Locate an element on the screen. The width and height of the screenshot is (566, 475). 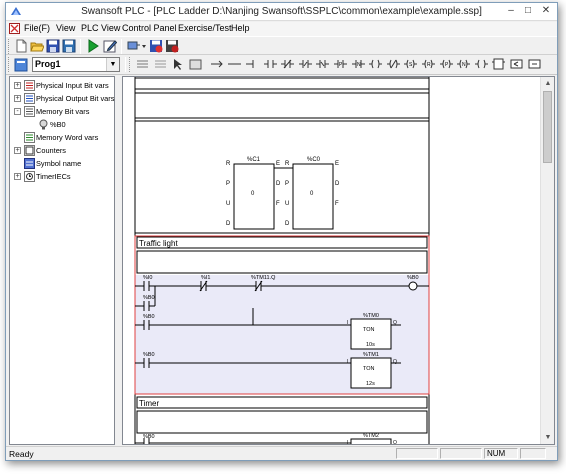
counter-block-c0: %C0 0 R P U D E D F is located at coordinates (312, 193).